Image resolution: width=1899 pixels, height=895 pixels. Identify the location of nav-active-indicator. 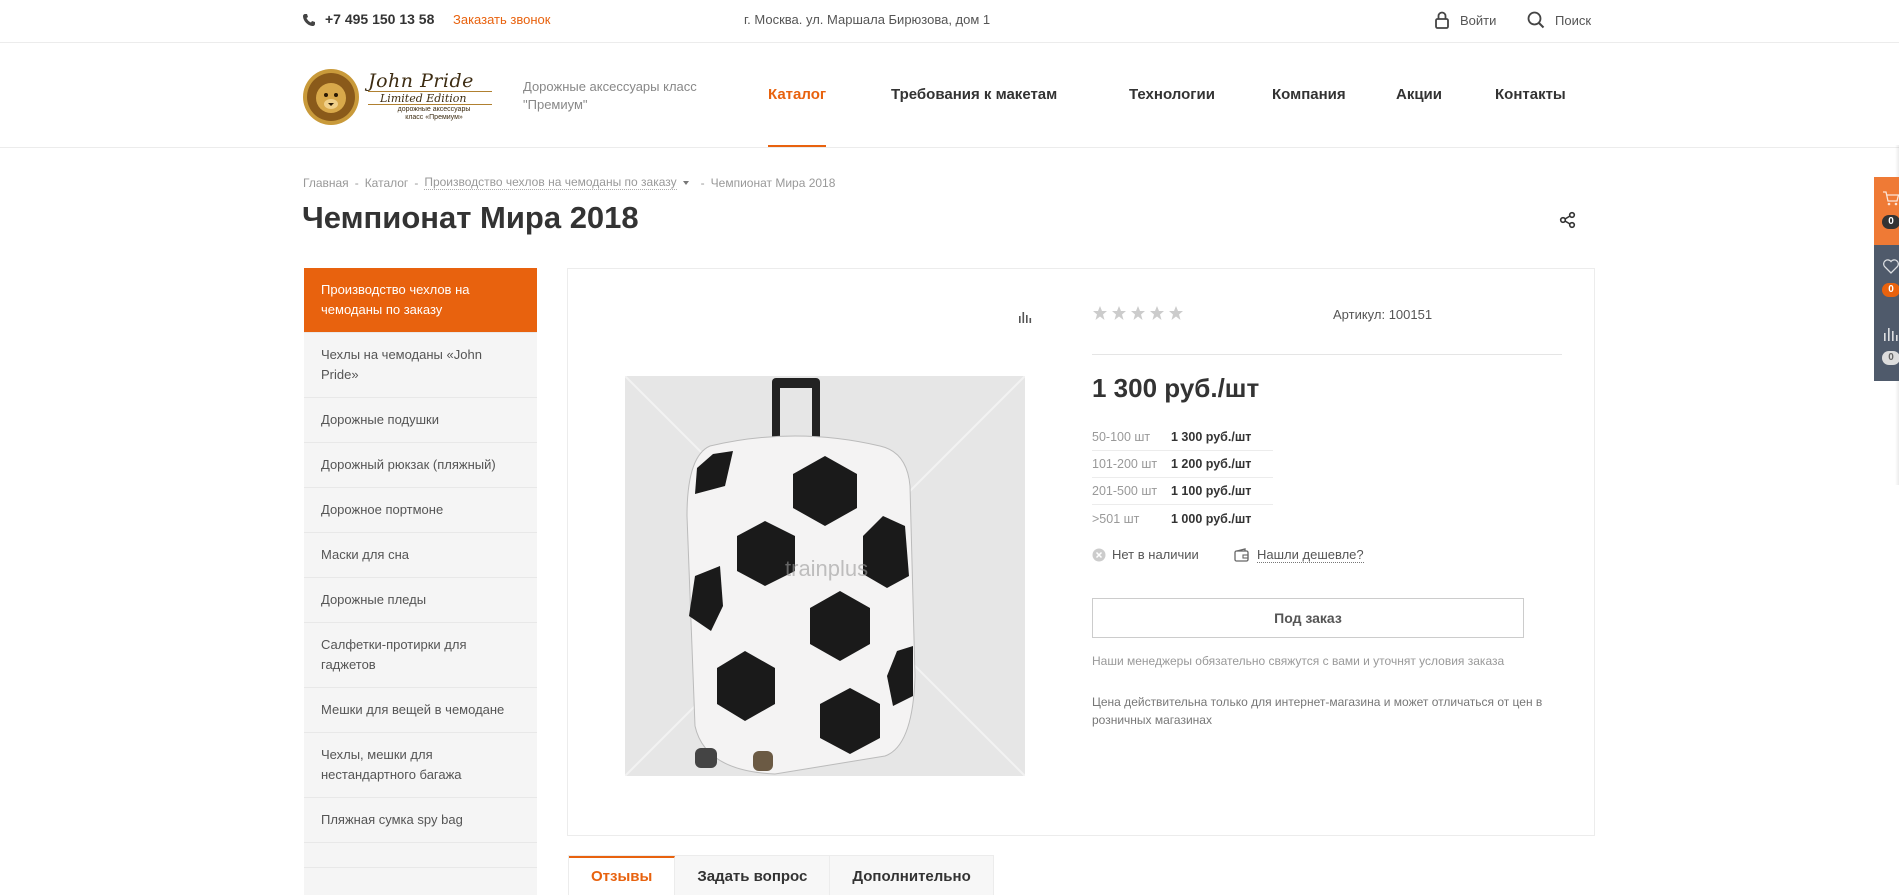
(797, 146).